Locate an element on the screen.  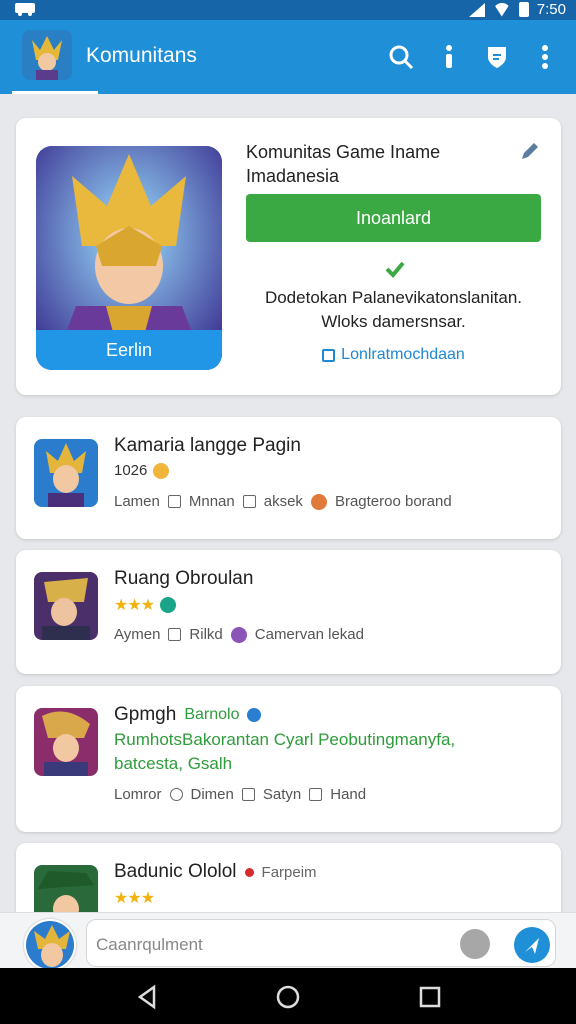
post-title-row: Badunic Ololol Farpeim is located at coordinates (215, 872).